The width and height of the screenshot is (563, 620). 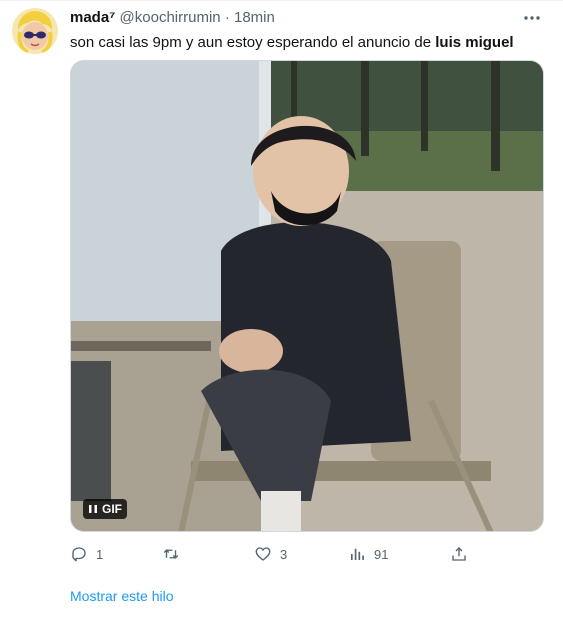 What do you see at coordinates (254, 17) in the screenshot?
I see `timestamp: 18min` at bounding box center [254, 17].